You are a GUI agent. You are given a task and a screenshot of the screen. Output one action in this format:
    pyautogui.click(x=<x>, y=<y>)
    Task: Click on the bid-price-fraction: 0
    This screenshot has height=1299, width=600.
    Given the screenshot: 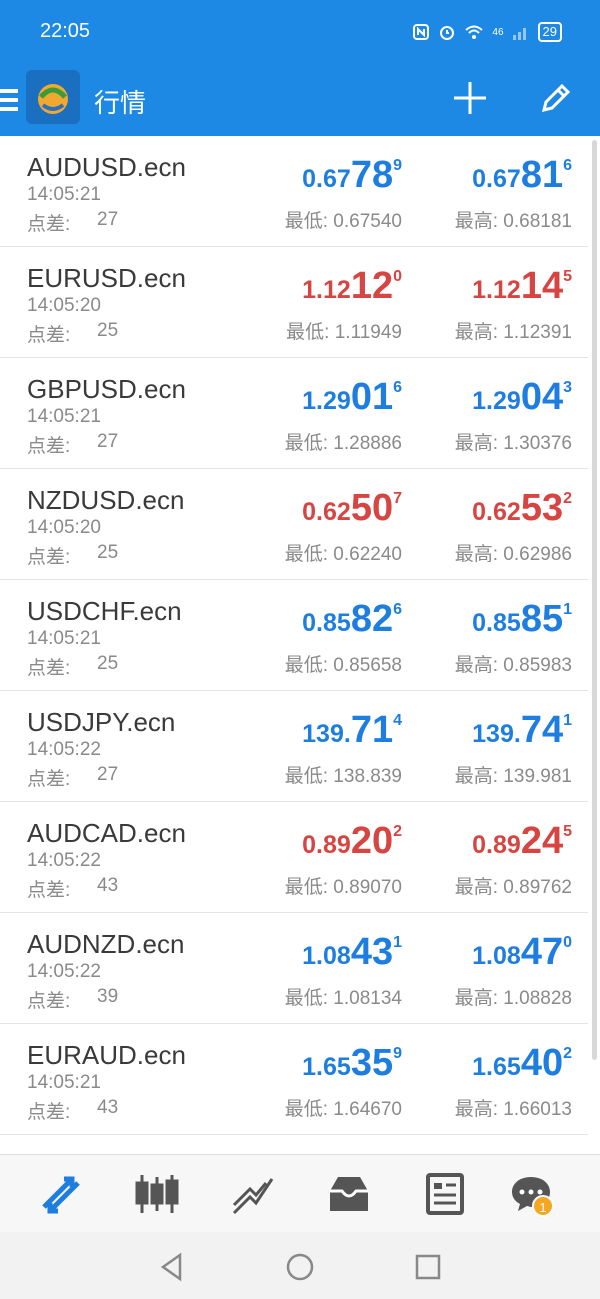 What is the action you would take?
    pyautogui.click(x=397, y=276)
    